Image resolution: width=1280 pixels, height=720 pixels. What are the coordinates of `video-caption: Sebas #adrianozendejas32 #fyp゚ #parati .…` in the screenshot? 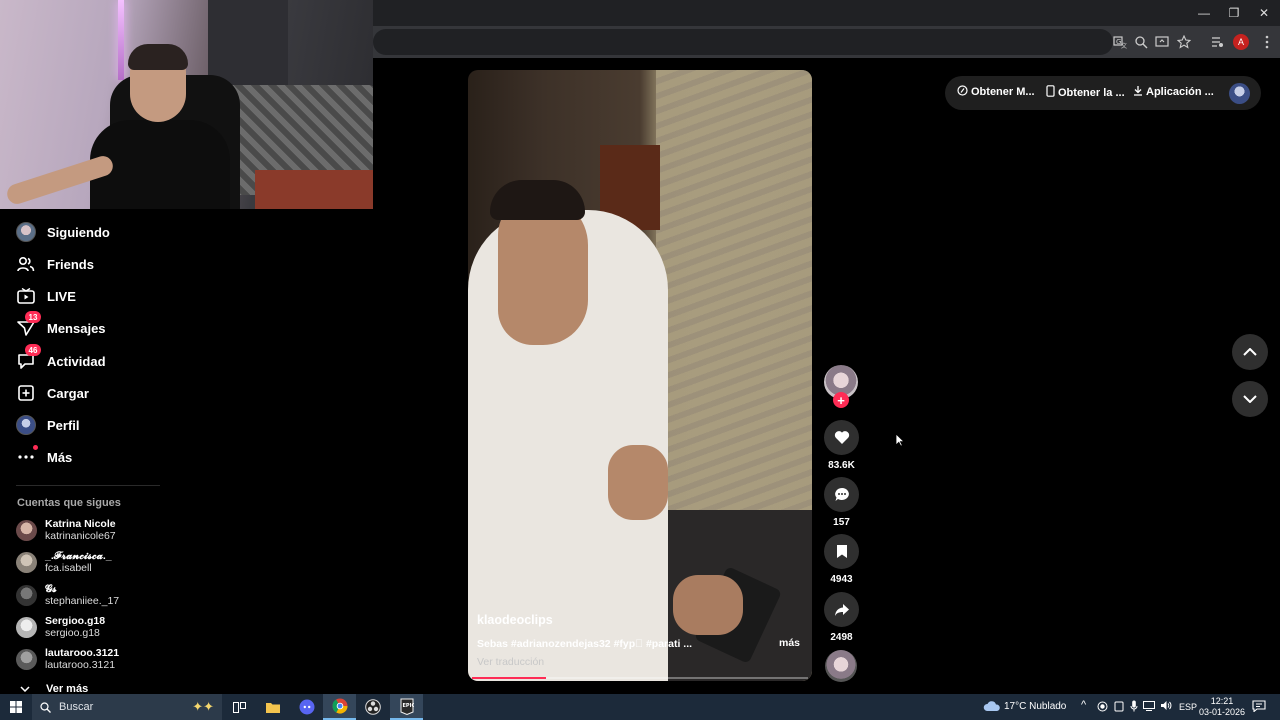 It's located at (584, 644).